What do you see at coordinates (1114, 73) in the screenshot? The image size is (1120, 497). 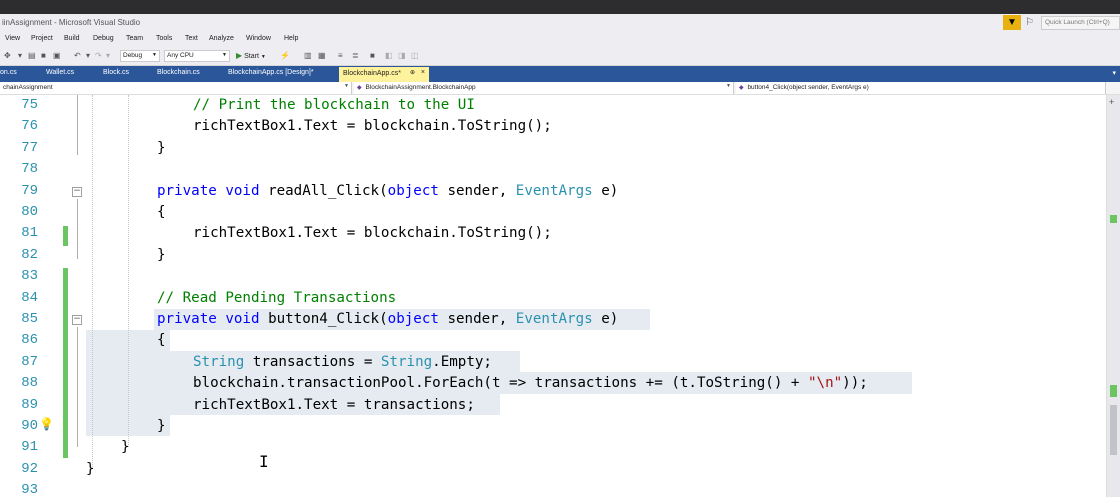 I see `tab-list-dropdown-icon: ▾` at bounding box center [1114, 73].